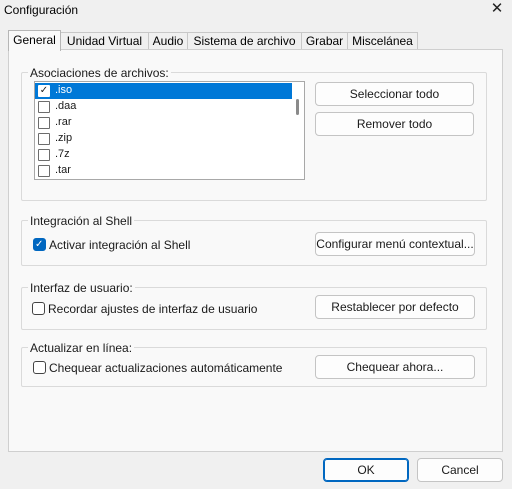 The width and height of the screenshot is (512, 489). I want to click on list-item: .7z, so click(164, 155).